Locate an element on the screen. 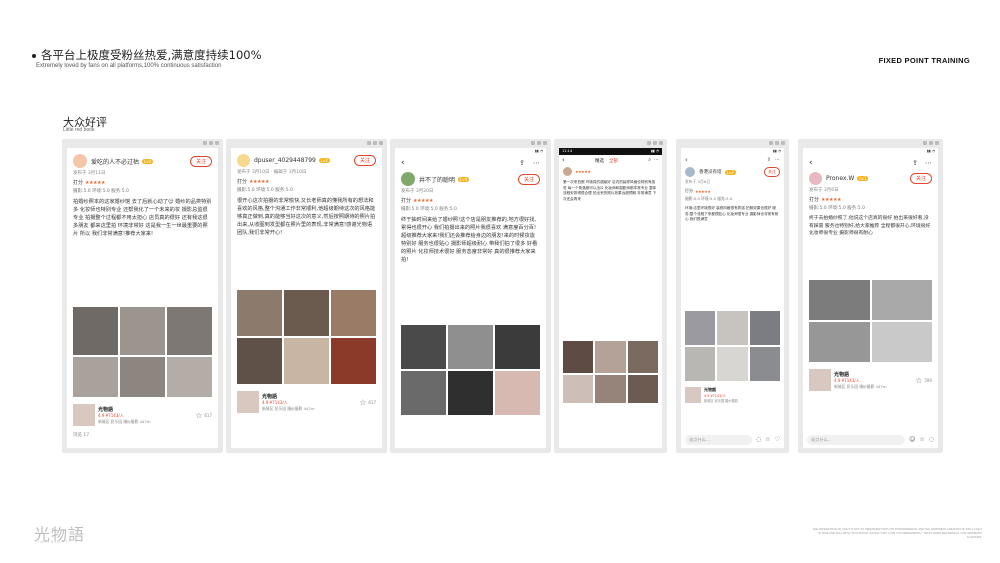 This screenshot has height=563, width=1000. username: 井不了的聪明 is located at coordinates (437, 179).